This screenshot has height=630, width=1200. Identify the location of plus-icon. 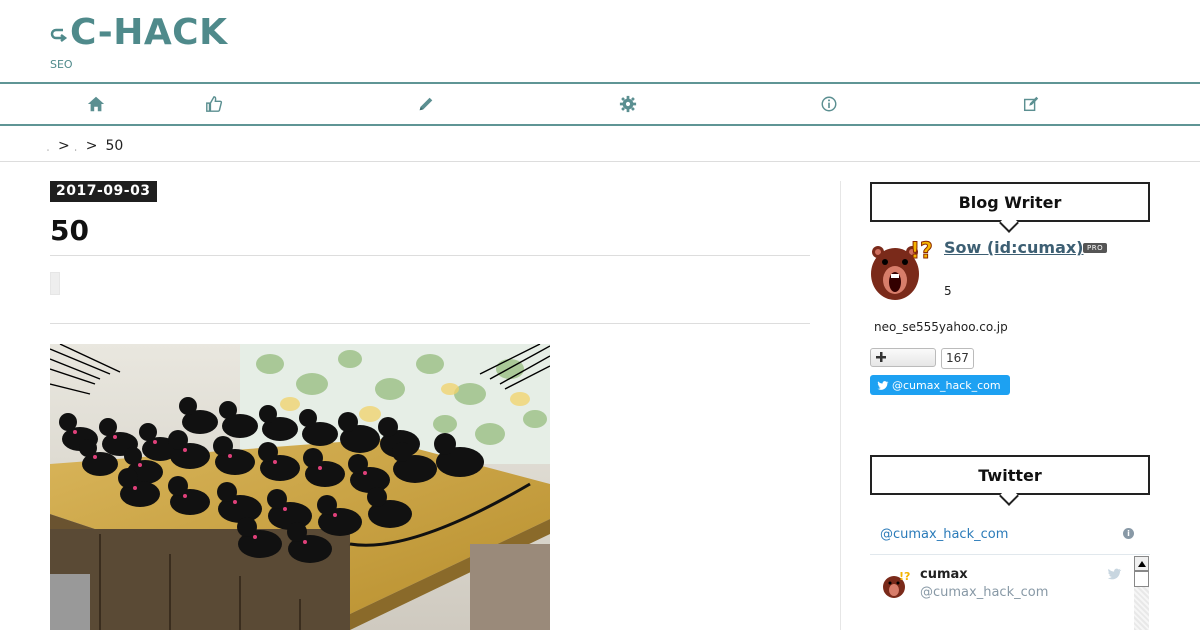
(881, 357).